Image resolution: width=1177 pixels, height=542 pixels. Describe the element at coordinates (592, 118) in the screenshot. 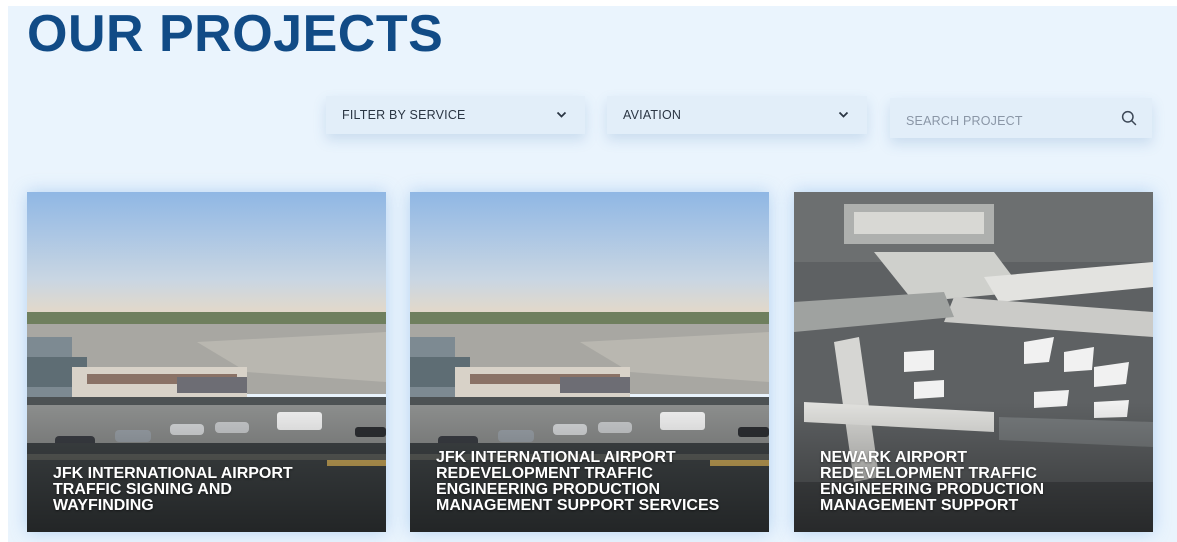

I see `filter-bar: FILTER BY SERVICE AVIATION` at that location.